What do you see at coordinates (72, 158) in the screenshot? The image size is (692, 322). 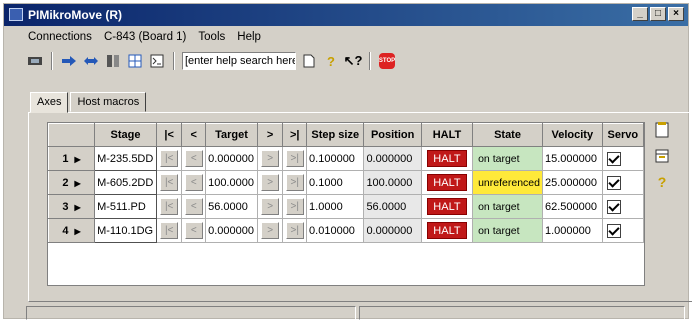 I see `row-number: 1 ▶` at bounding box center [72, 158].